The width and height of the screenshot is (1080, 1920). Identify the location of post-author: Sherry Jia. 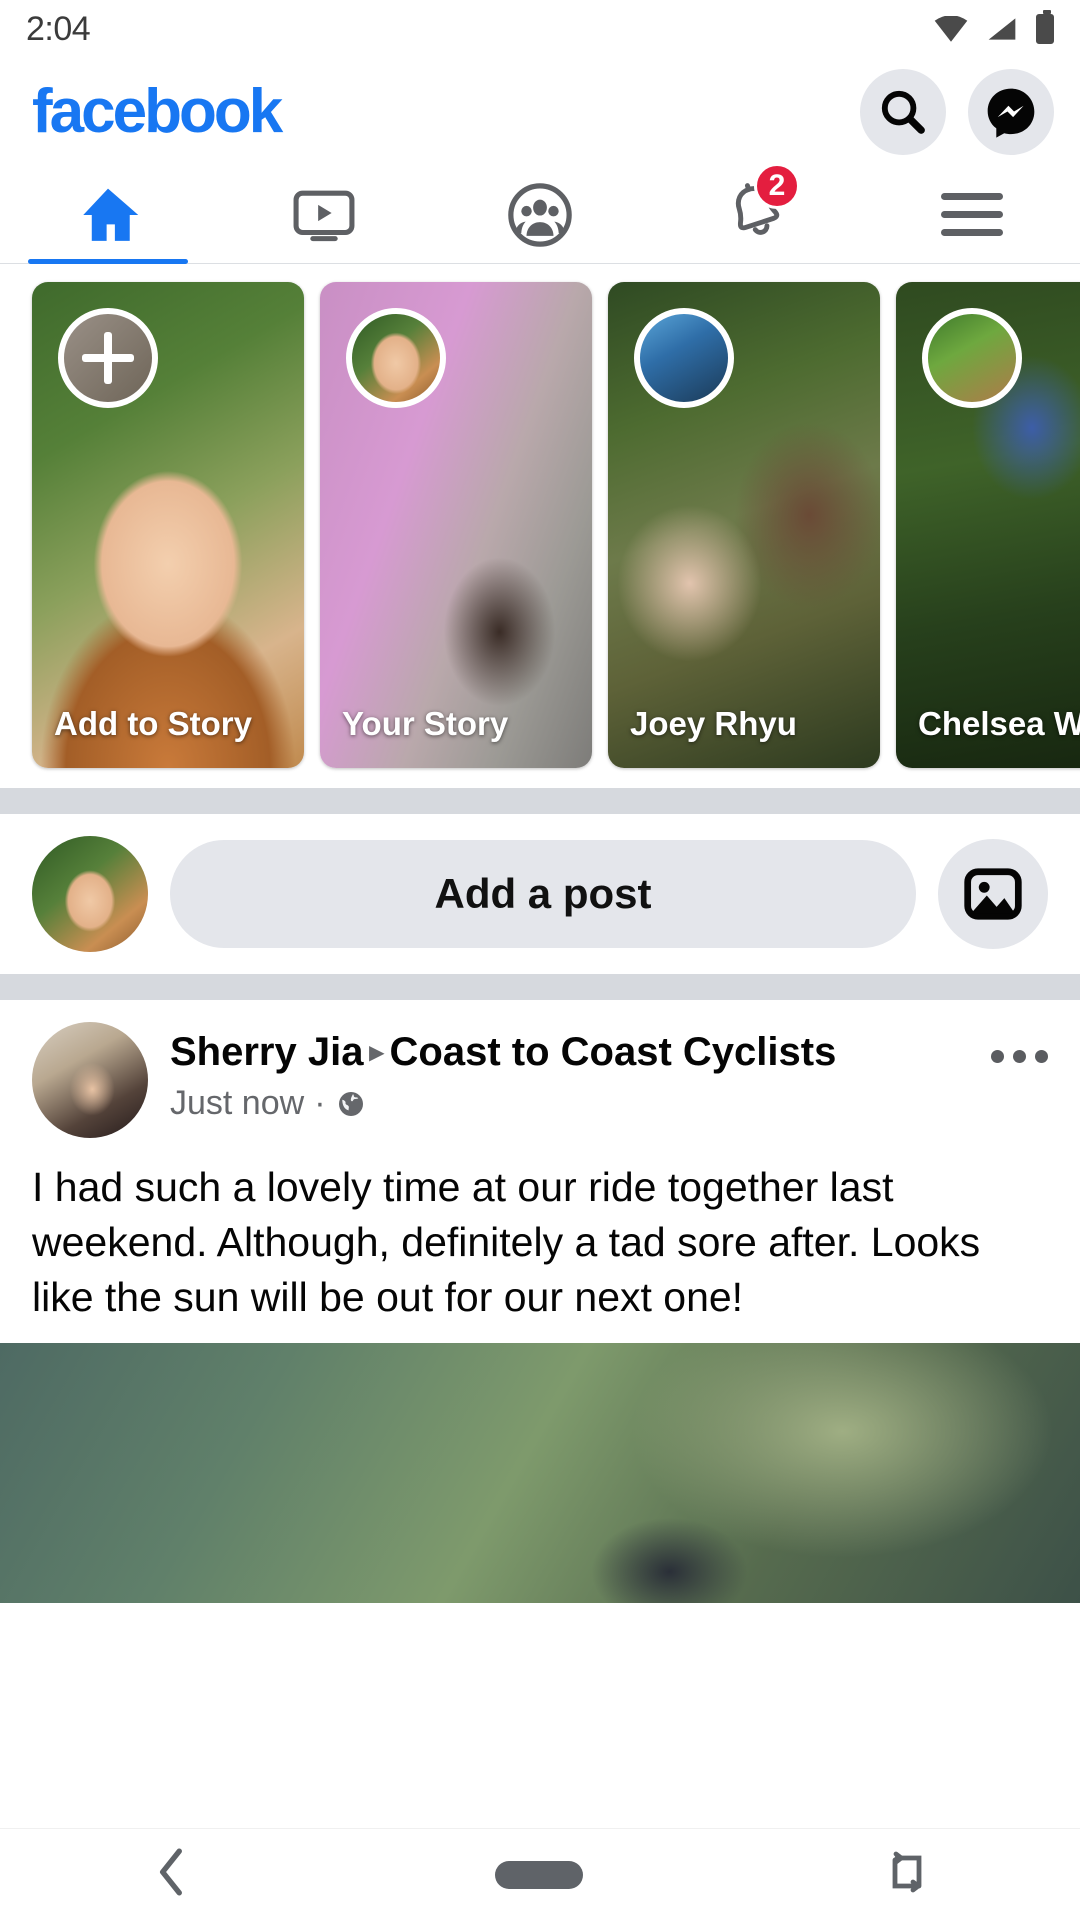
(266, 1052).